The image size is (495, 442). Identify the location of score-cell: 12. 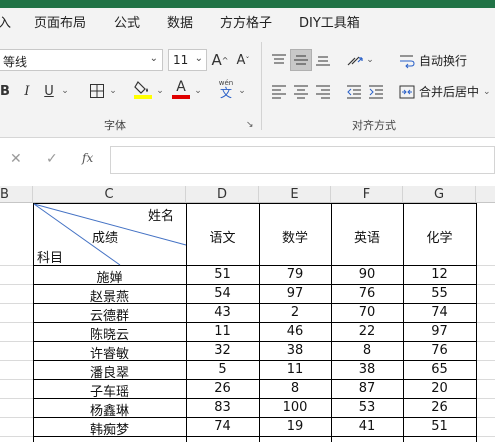
(439, 274).